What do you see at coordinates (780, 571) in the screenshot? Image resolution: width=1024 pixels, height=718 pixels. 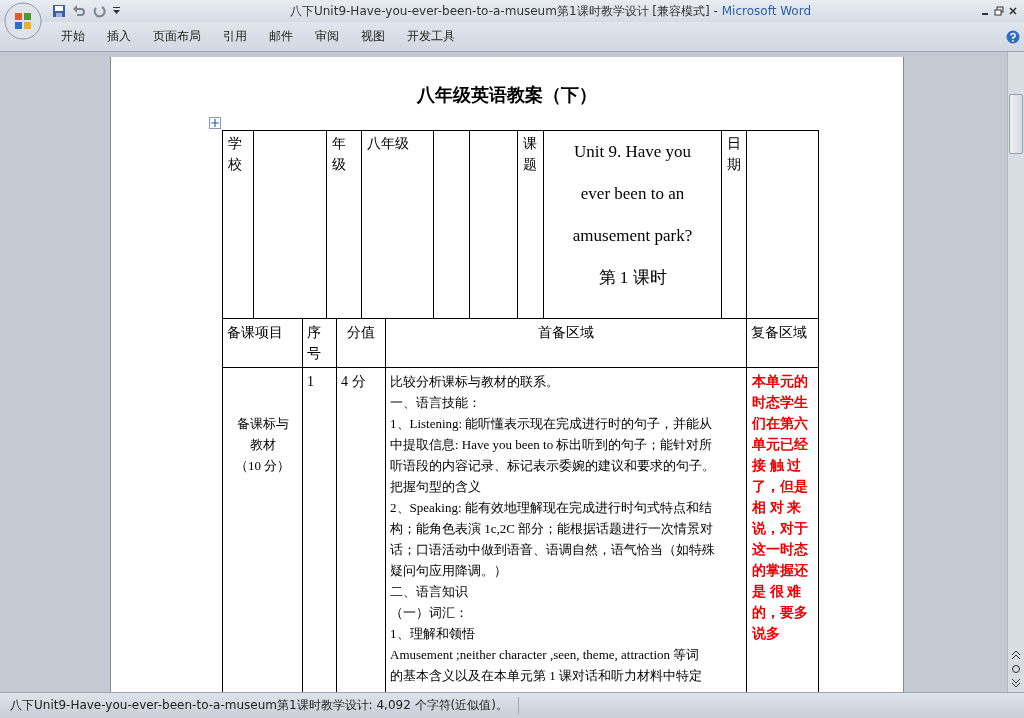 I see `text-line: 的掌握还` at bounding box center [780, 571].